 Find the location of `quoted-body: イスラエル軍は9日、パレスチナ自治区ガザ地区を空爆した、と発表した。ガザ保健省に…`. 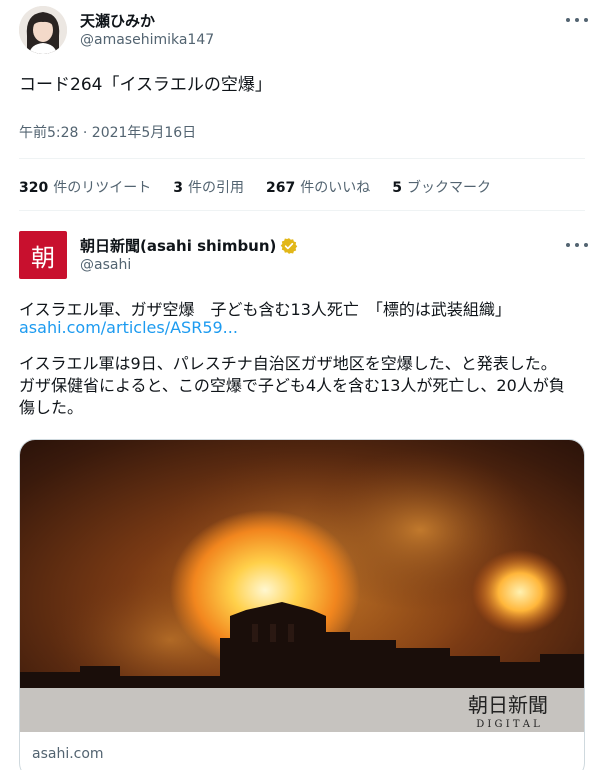

quoted-body: イスラエル軍は9日、パレスチナ自治区ガザ地区を空爆した、と発表した。ガザ保健省に… is located at coordinates (292, 385).